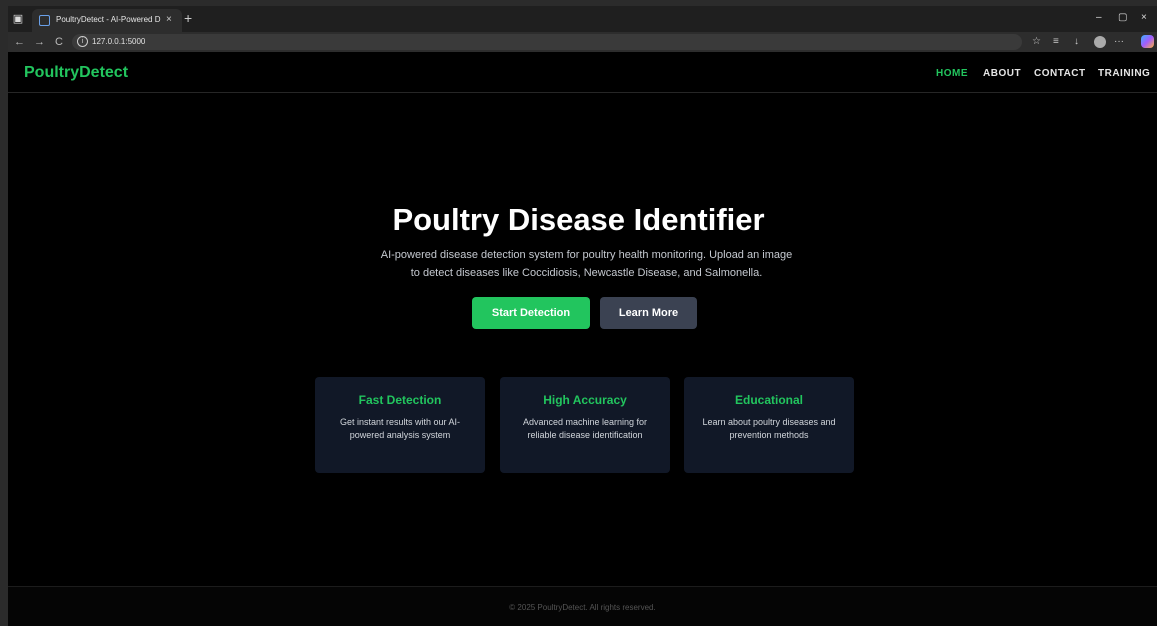  I want to click on feature-card-title: High Accuracy, so click(585, 400).